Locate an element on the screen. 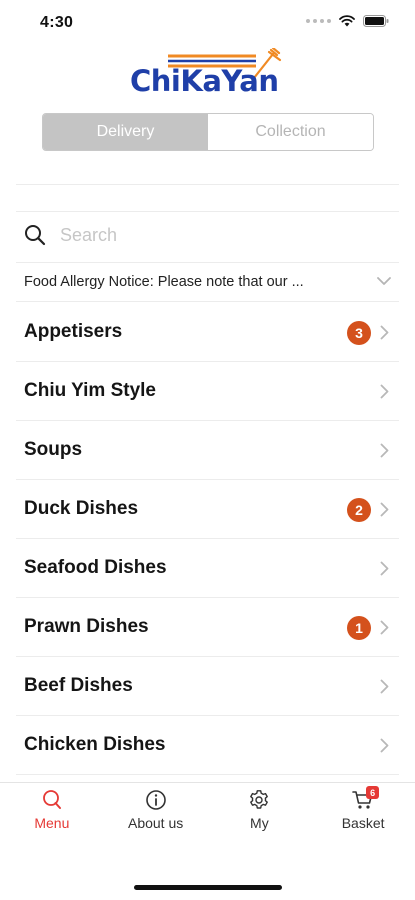  category-label: Duck Dishes is located at coordinates (81, 508).